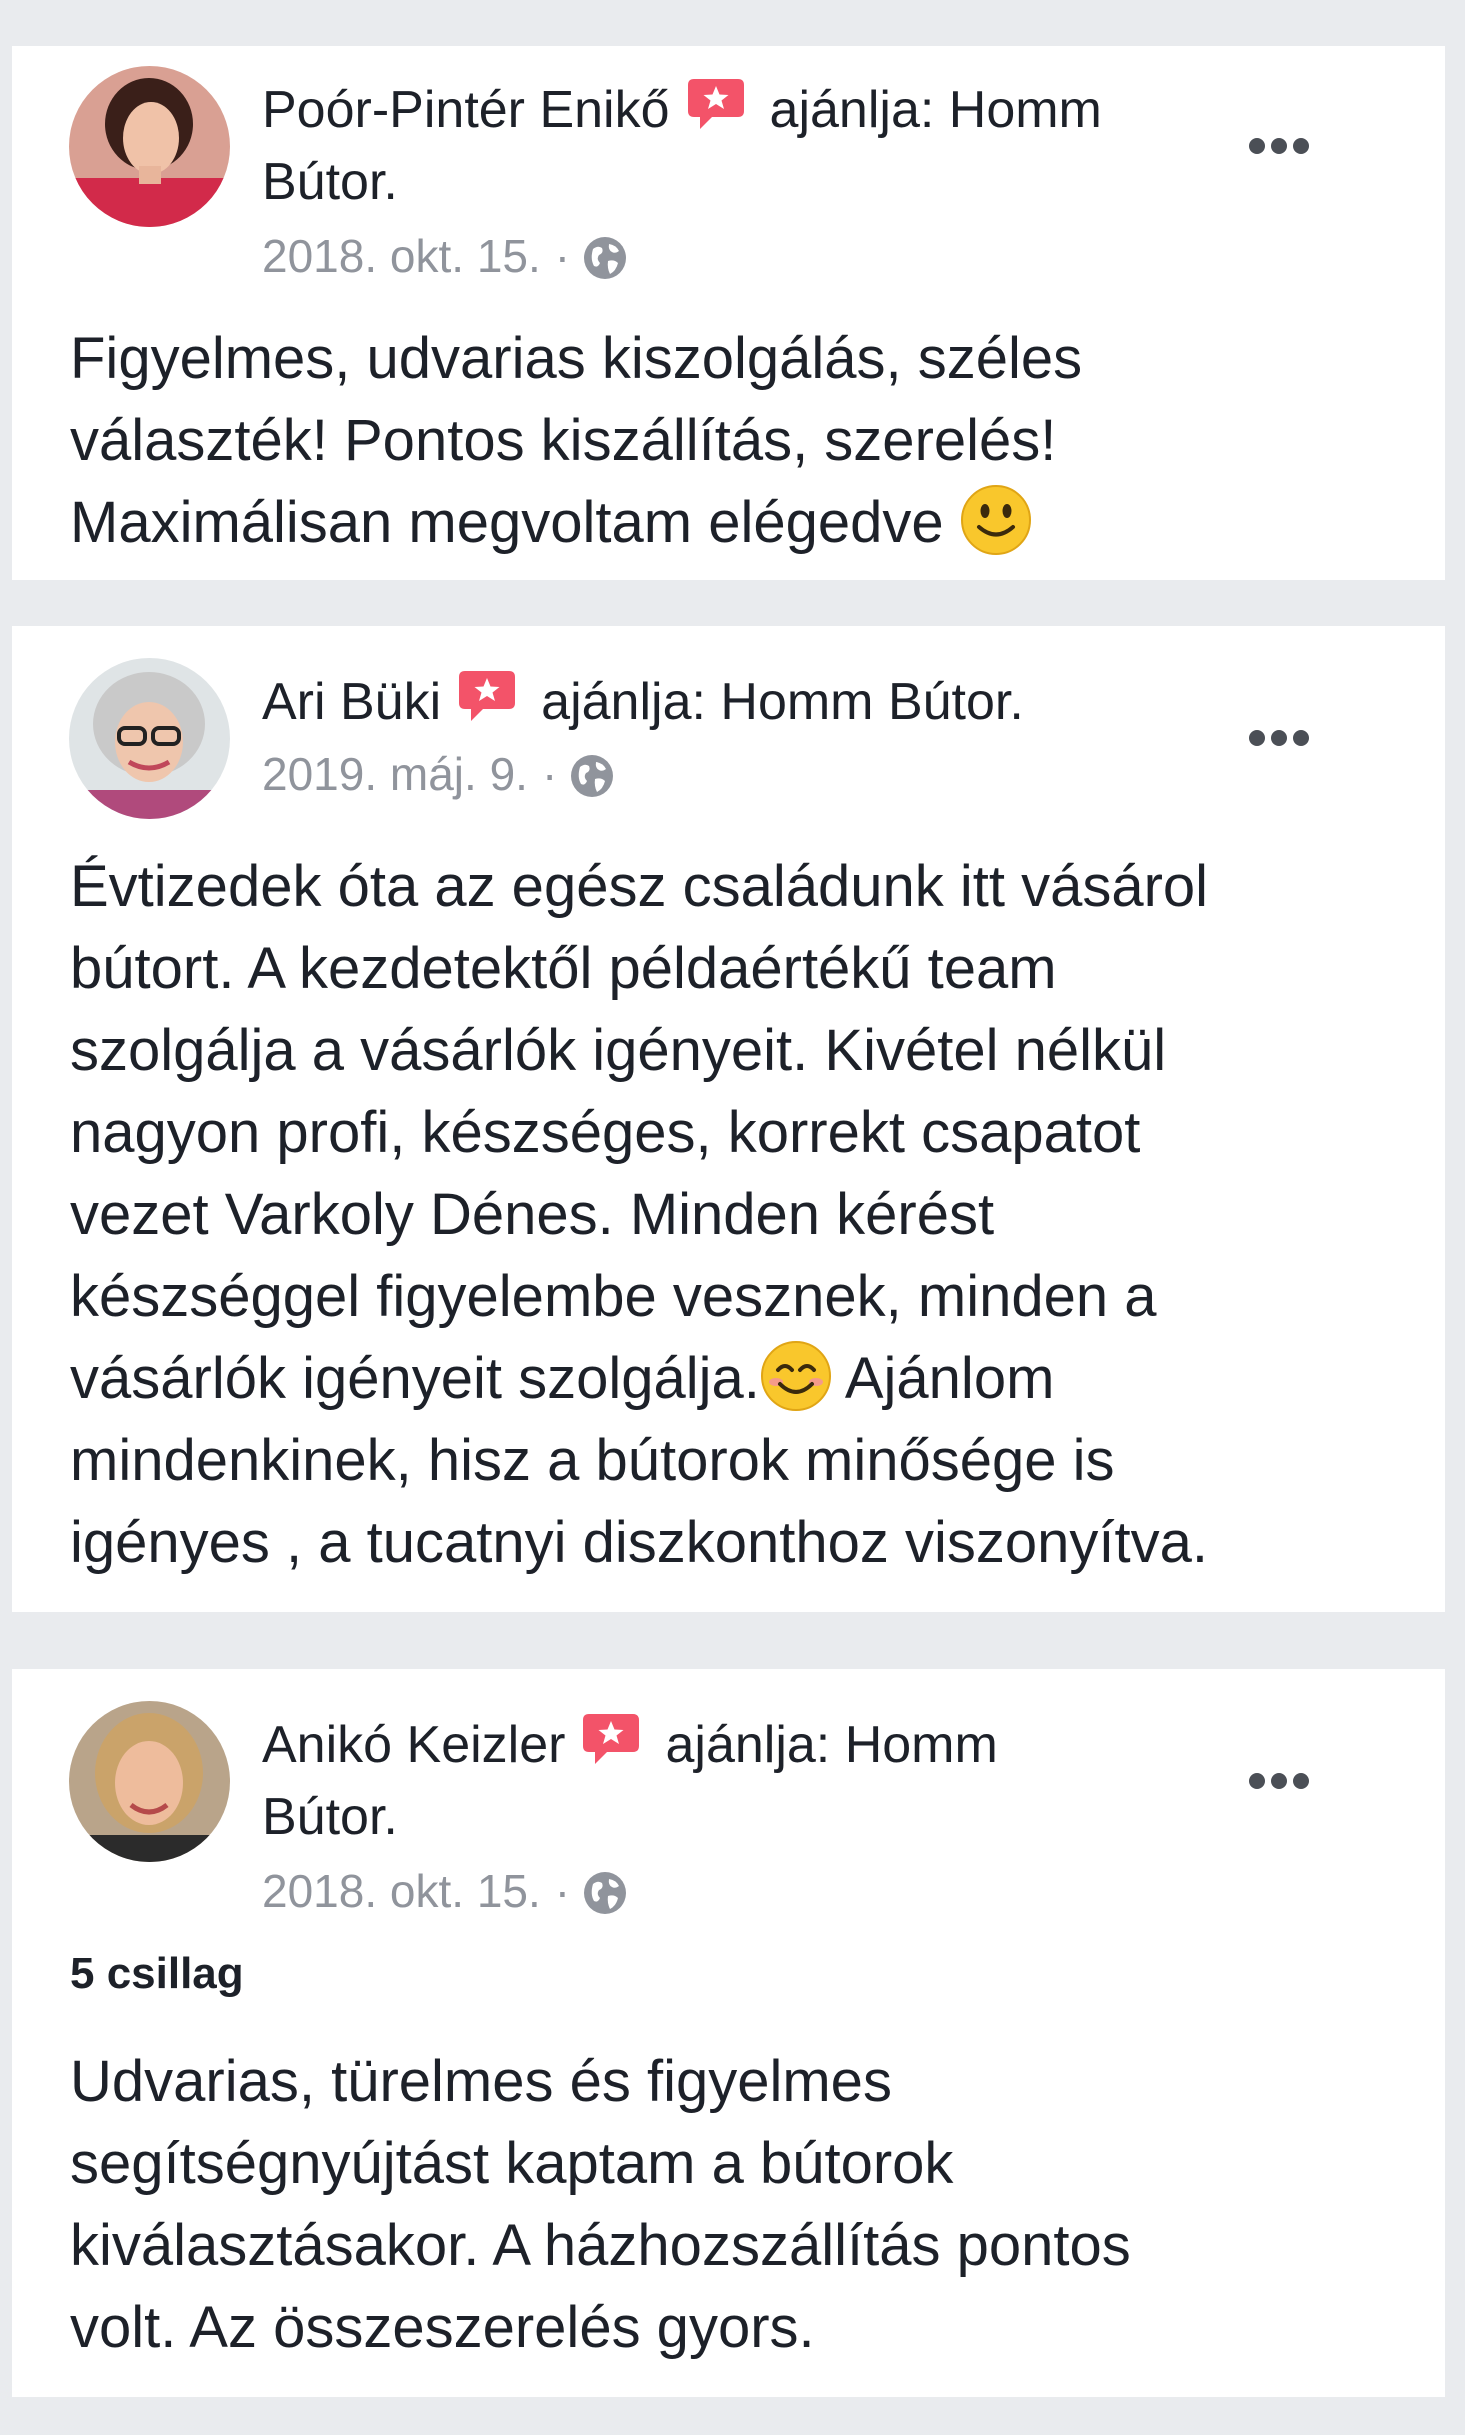 This screenshot has width=1465, height=2435. Describe the element at coordinates (592, 1460) in the screenshot. I see `review-text-line: mindenkinek, hisz a bútorok minősége is` at that location.